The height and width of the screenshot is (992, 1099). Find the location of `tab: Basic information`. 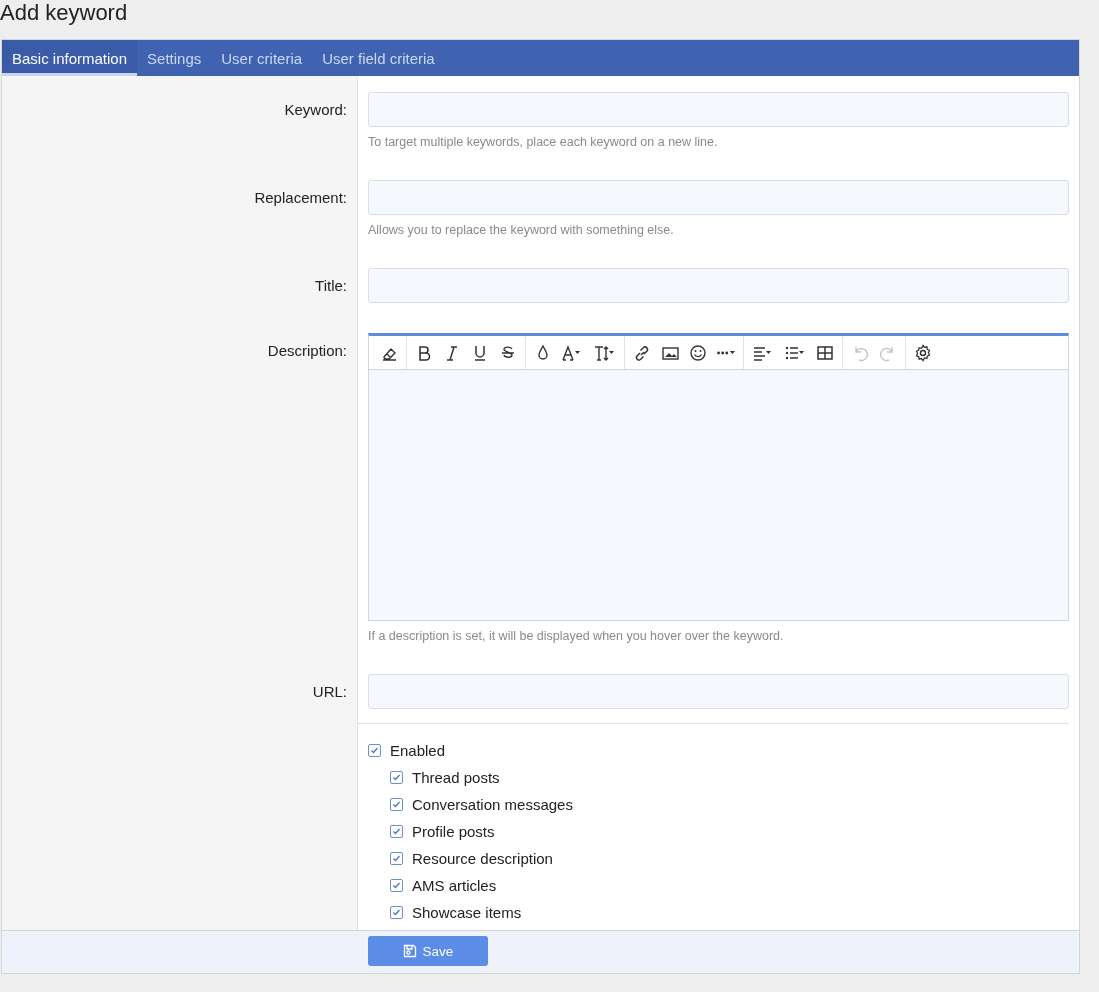

tab: Basic information is located at coordinates (70, 58).